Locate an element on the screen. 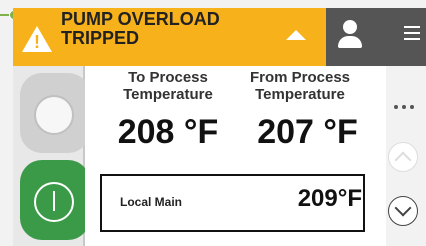 The width and height of the screenshot is (426, 246). to-process-temperature-label: To Process Temperature is located at coordinates (168, 86).